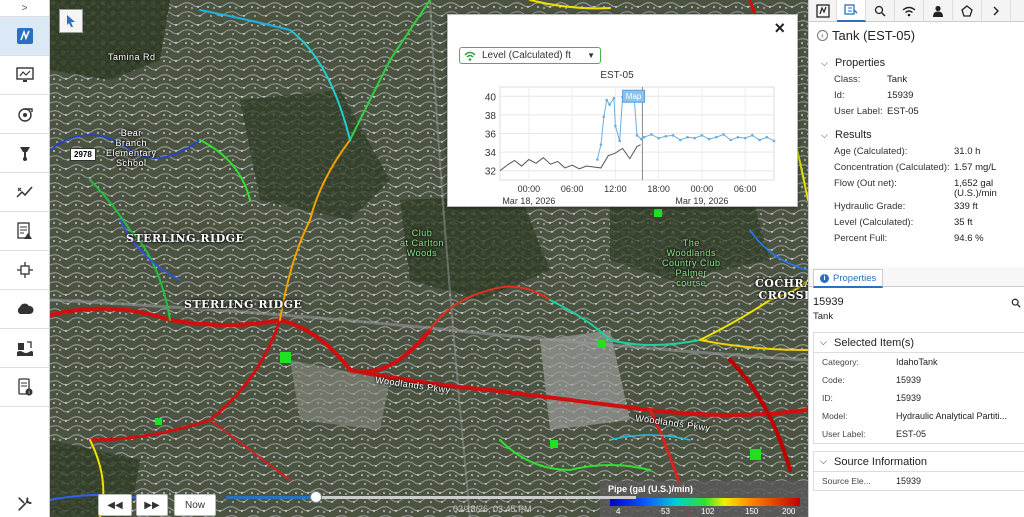  Describe the element at coordinates (919, 380) in the screenshot. I see `selected-item-row: Code: 15939` at that location.